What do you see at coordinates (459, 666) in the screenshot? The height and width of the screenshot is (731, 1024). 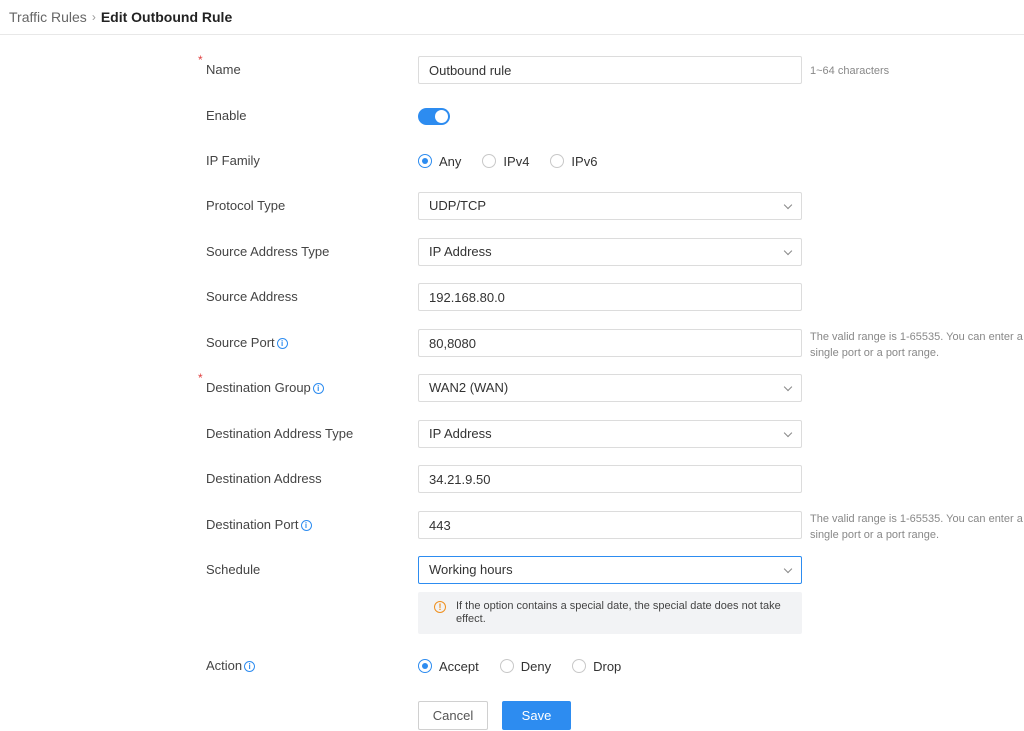 I see `radio-label: Accept` at bounding box center [459, 666].